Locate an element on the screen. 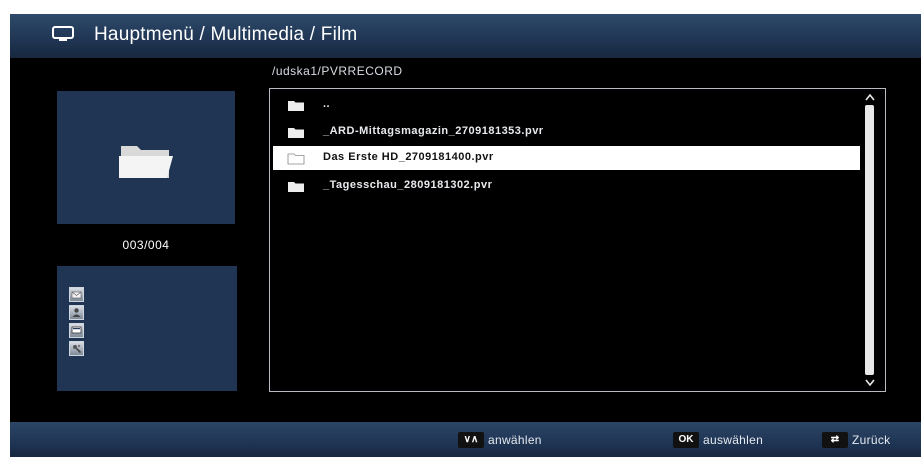  scroll-thumb is located at coordinates (869, 240).